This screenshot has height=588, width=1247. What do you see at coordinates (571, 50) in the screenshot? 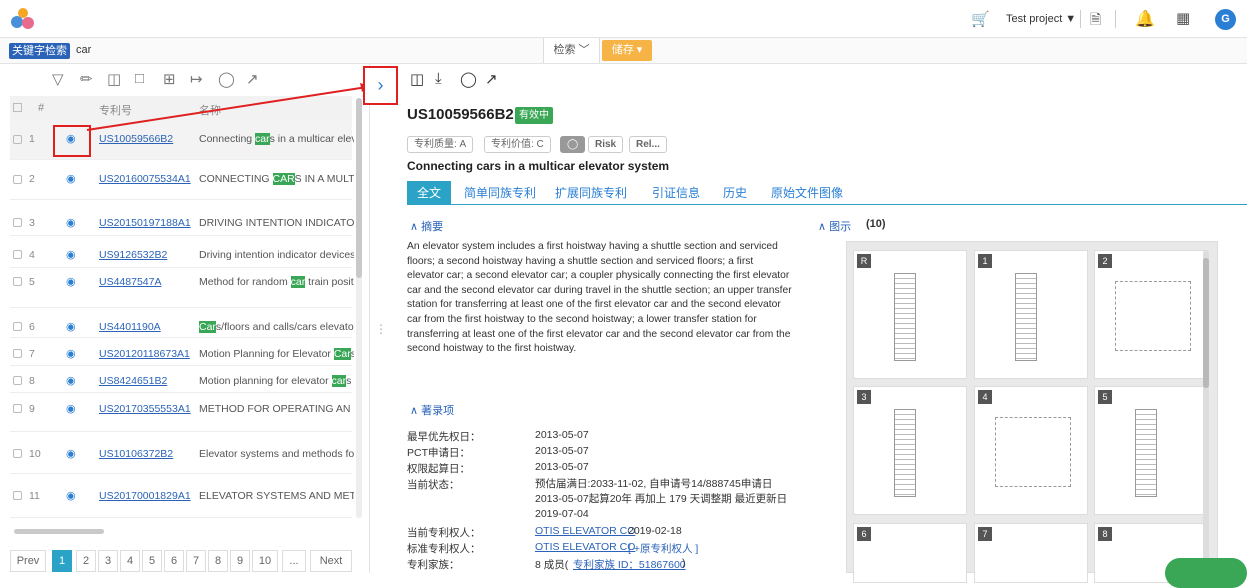
I see `search-button: 检索 ﹀` at bounding box center [571, 50].